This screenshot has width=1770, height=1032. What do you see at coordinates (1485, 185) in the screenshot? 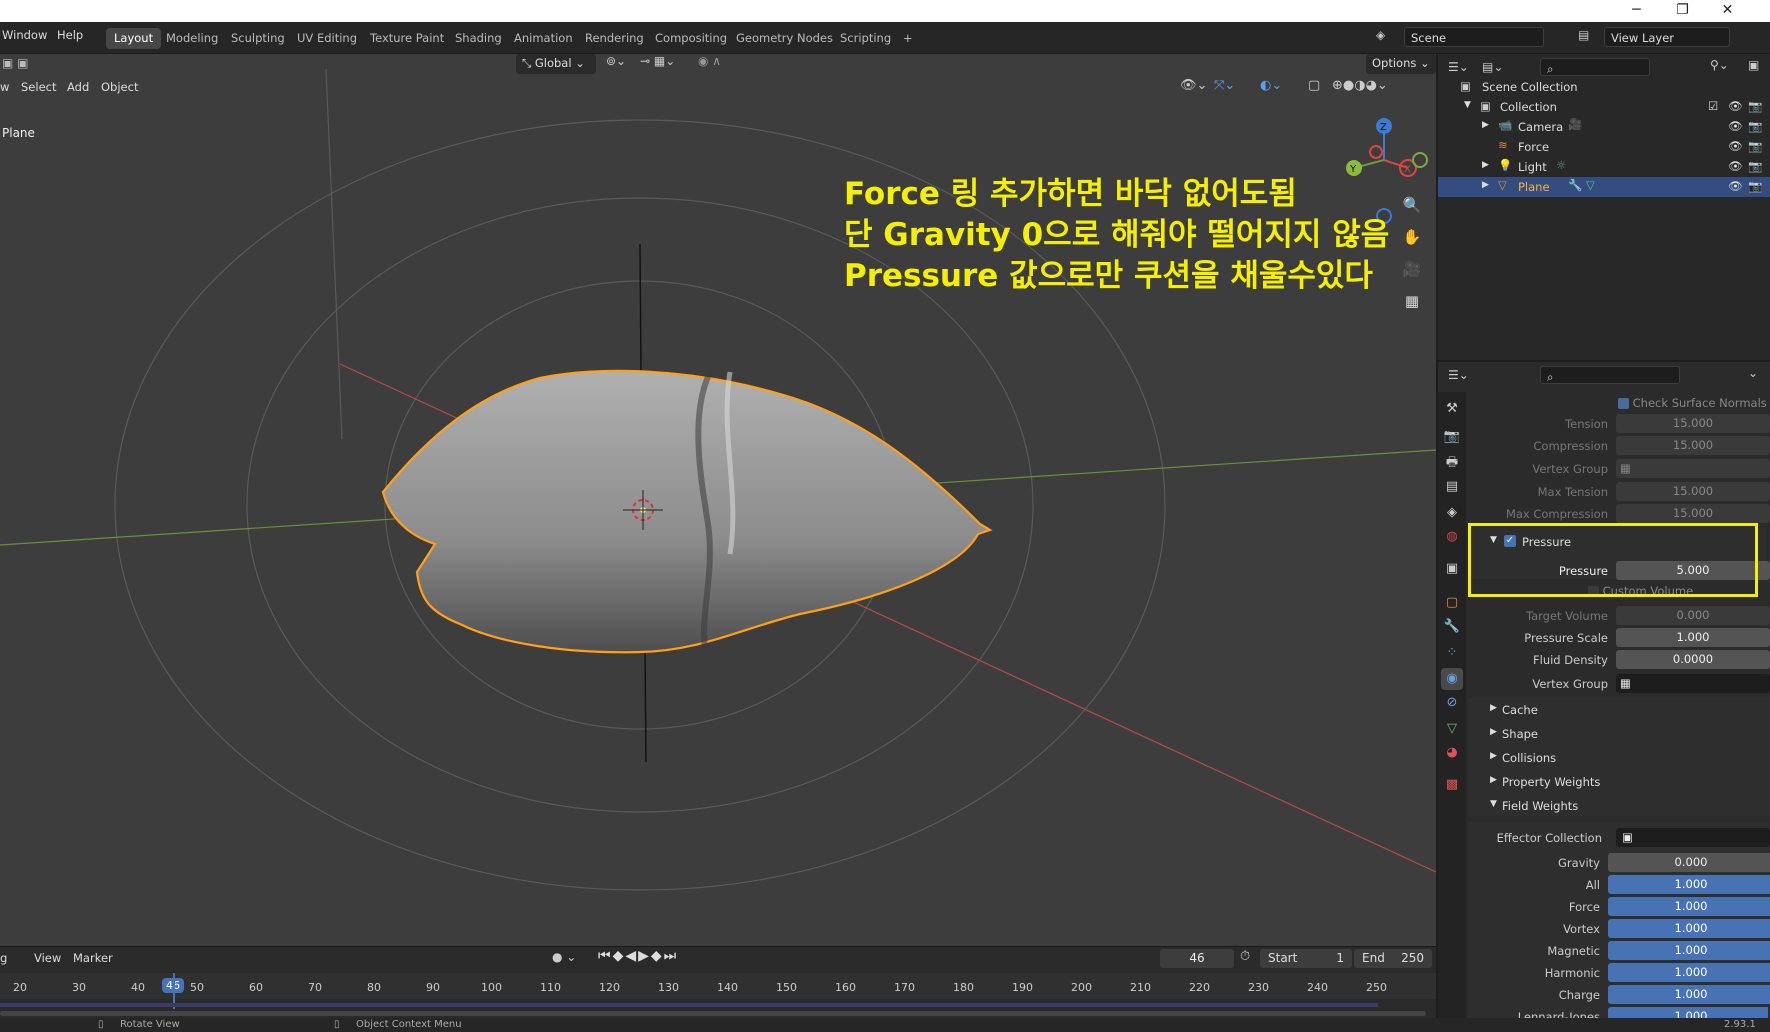
I see `expand-arrow-icon: ▶` at bounding box center [1485, 185].